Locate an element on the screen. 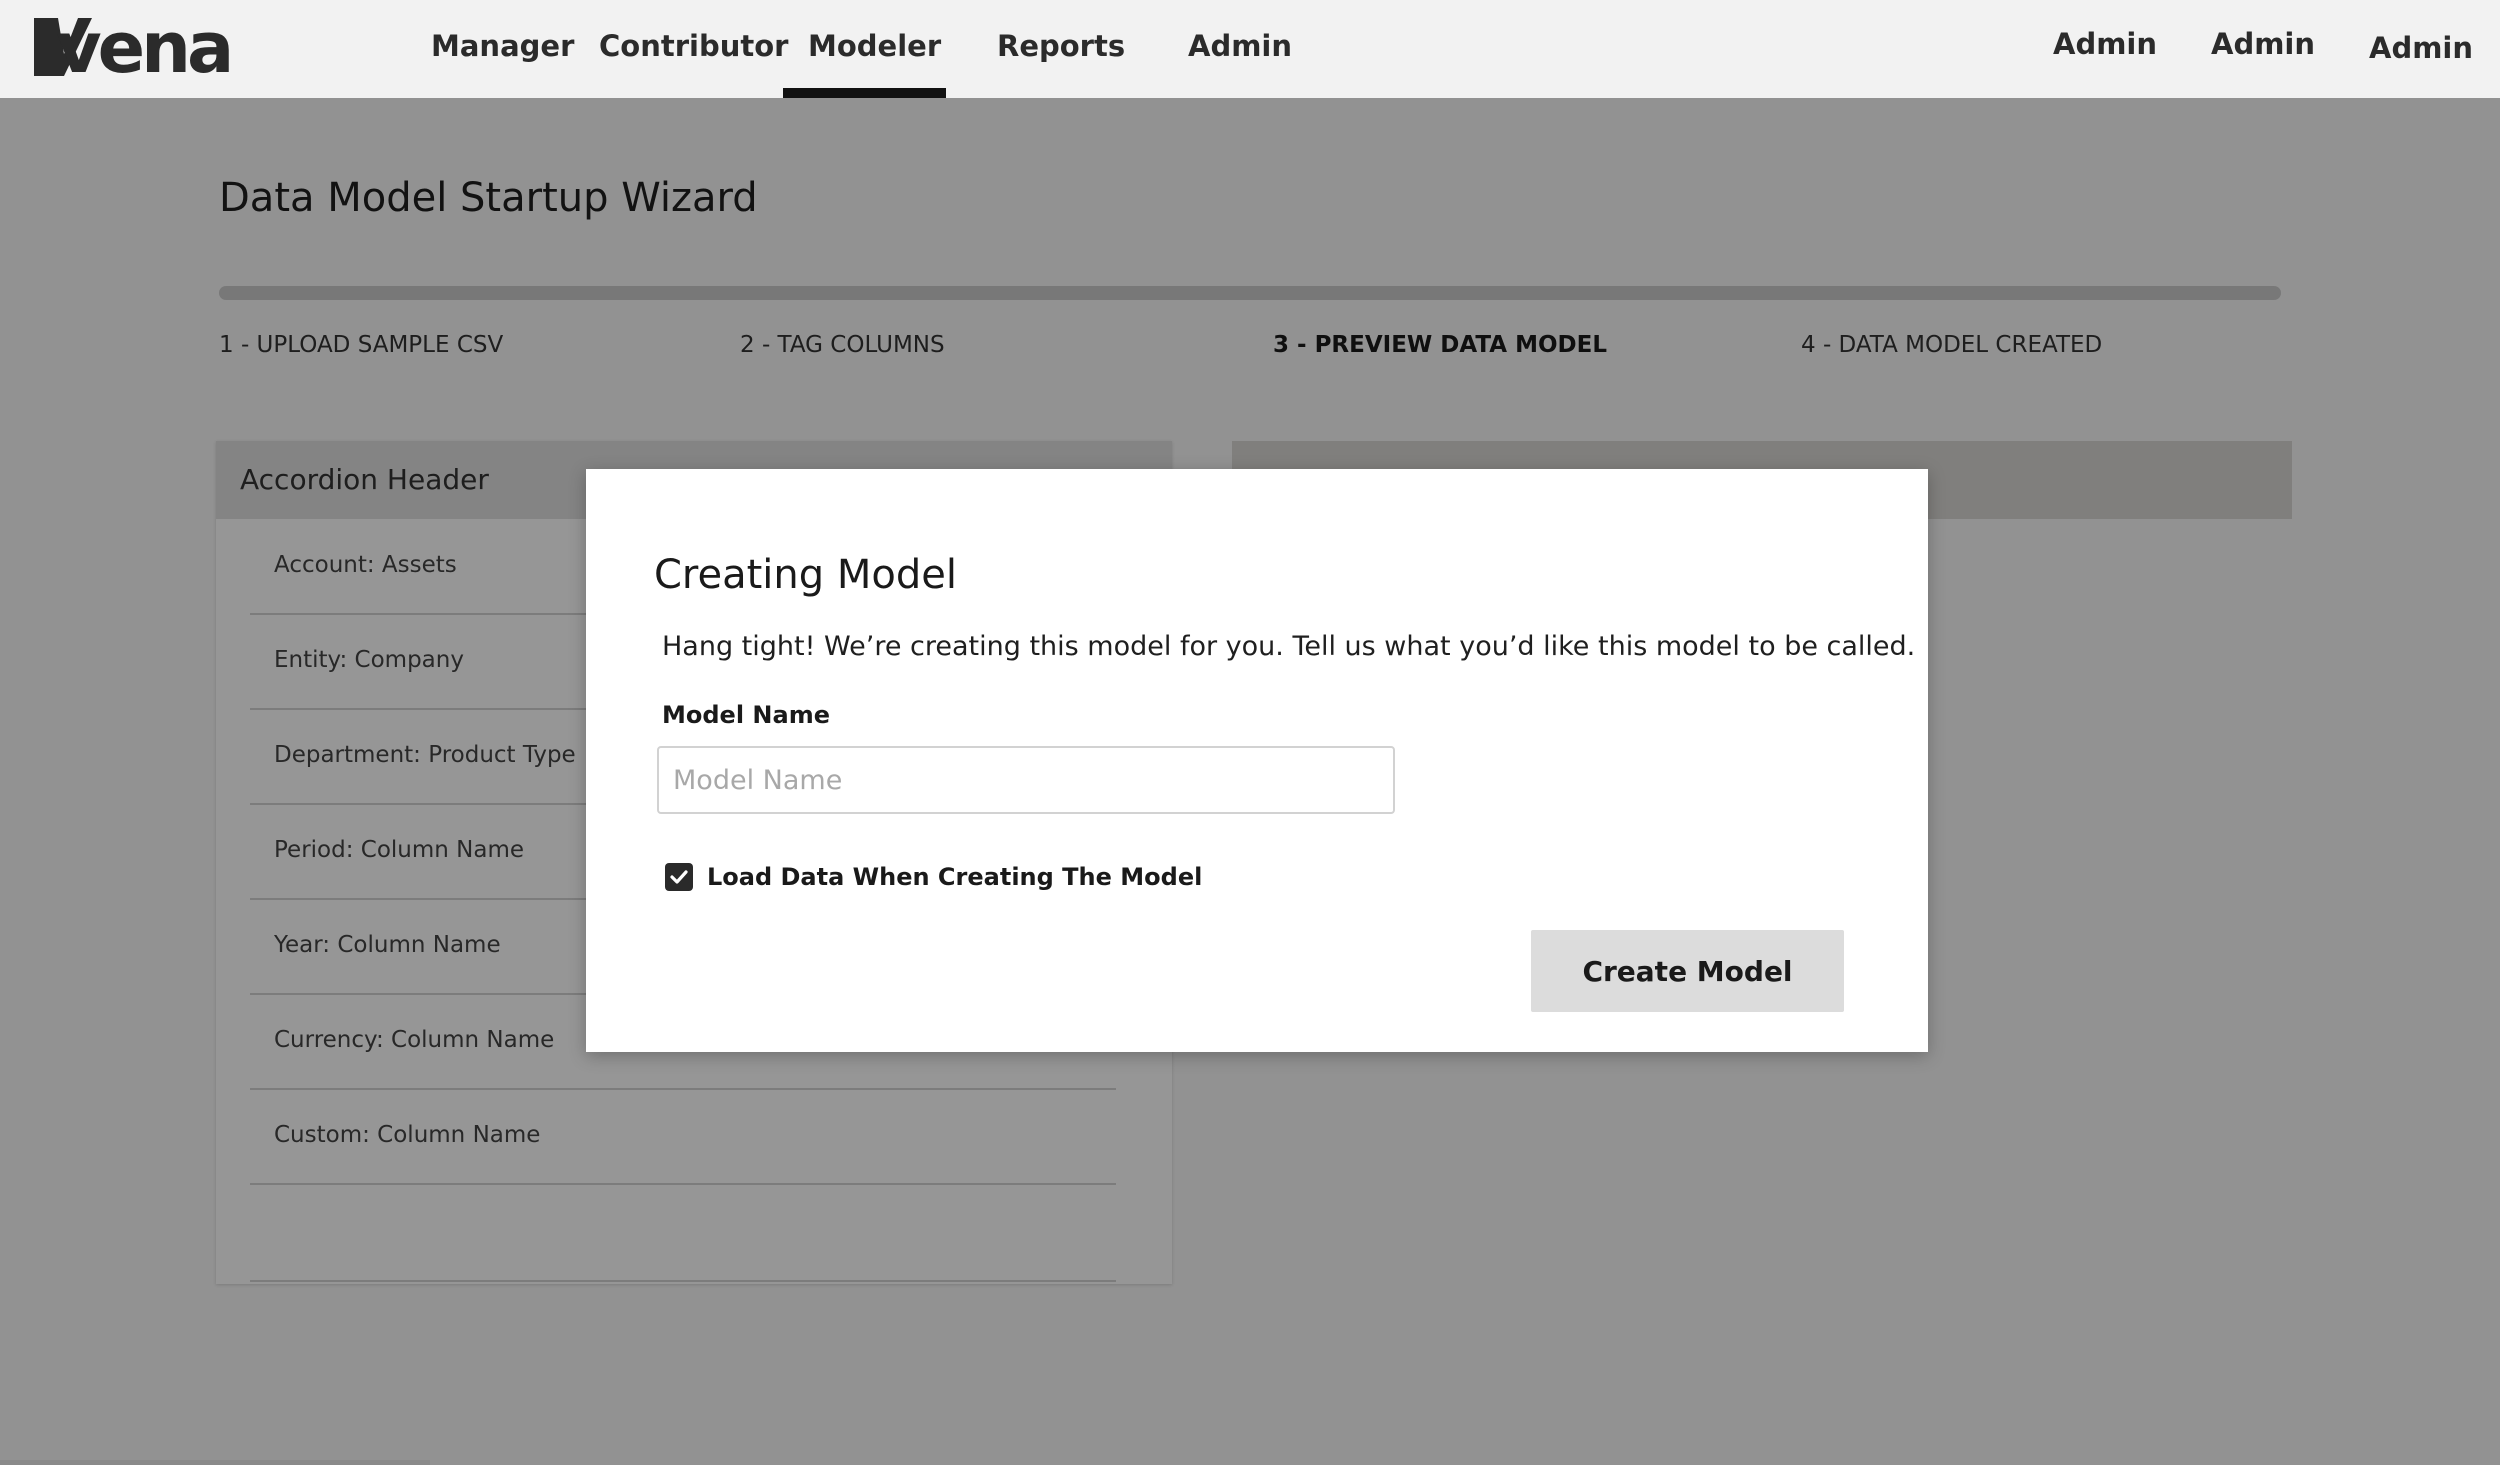  logo-wordmark: vena is located at coordinates (145, 48).